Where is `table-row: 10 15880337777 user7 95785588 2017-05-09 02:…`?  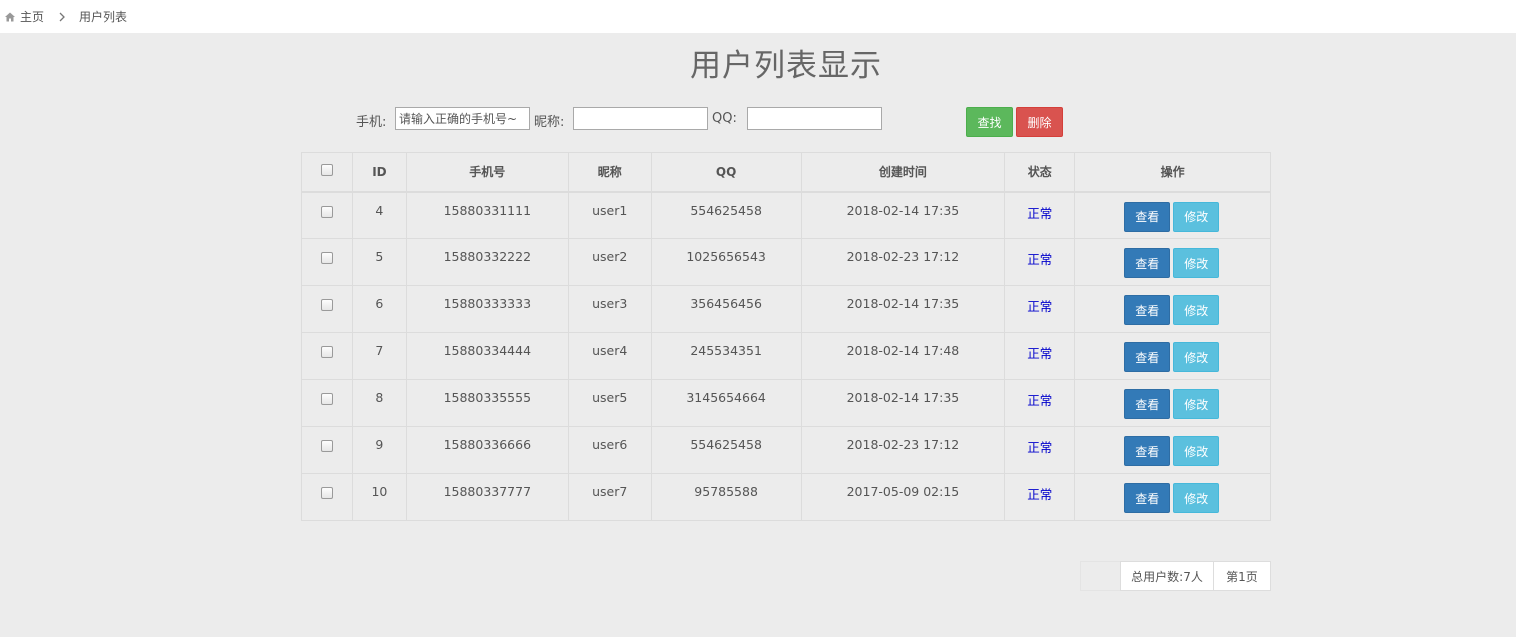 table-row: 10 15880337777 user7 95785588 2017-05-09 02:… is located at coordinates (786, 497).